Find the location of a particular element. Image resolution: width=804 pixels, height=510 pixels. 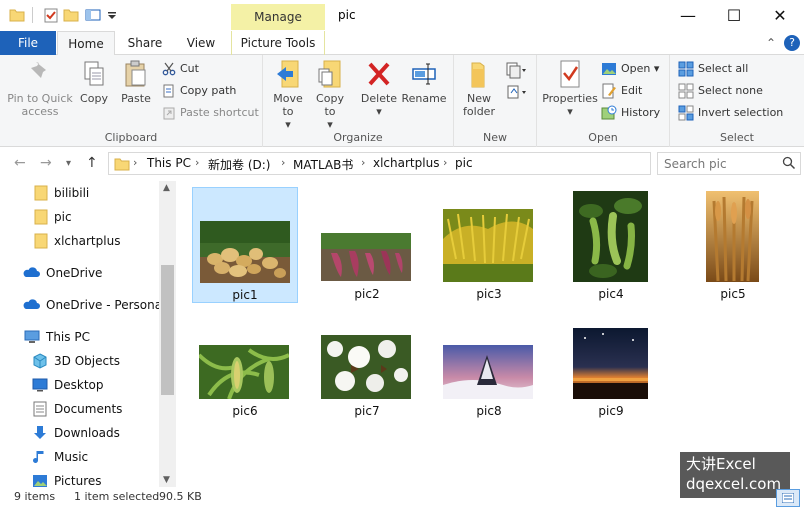

select-all-label: Select all is located at coordinates (723, 68).